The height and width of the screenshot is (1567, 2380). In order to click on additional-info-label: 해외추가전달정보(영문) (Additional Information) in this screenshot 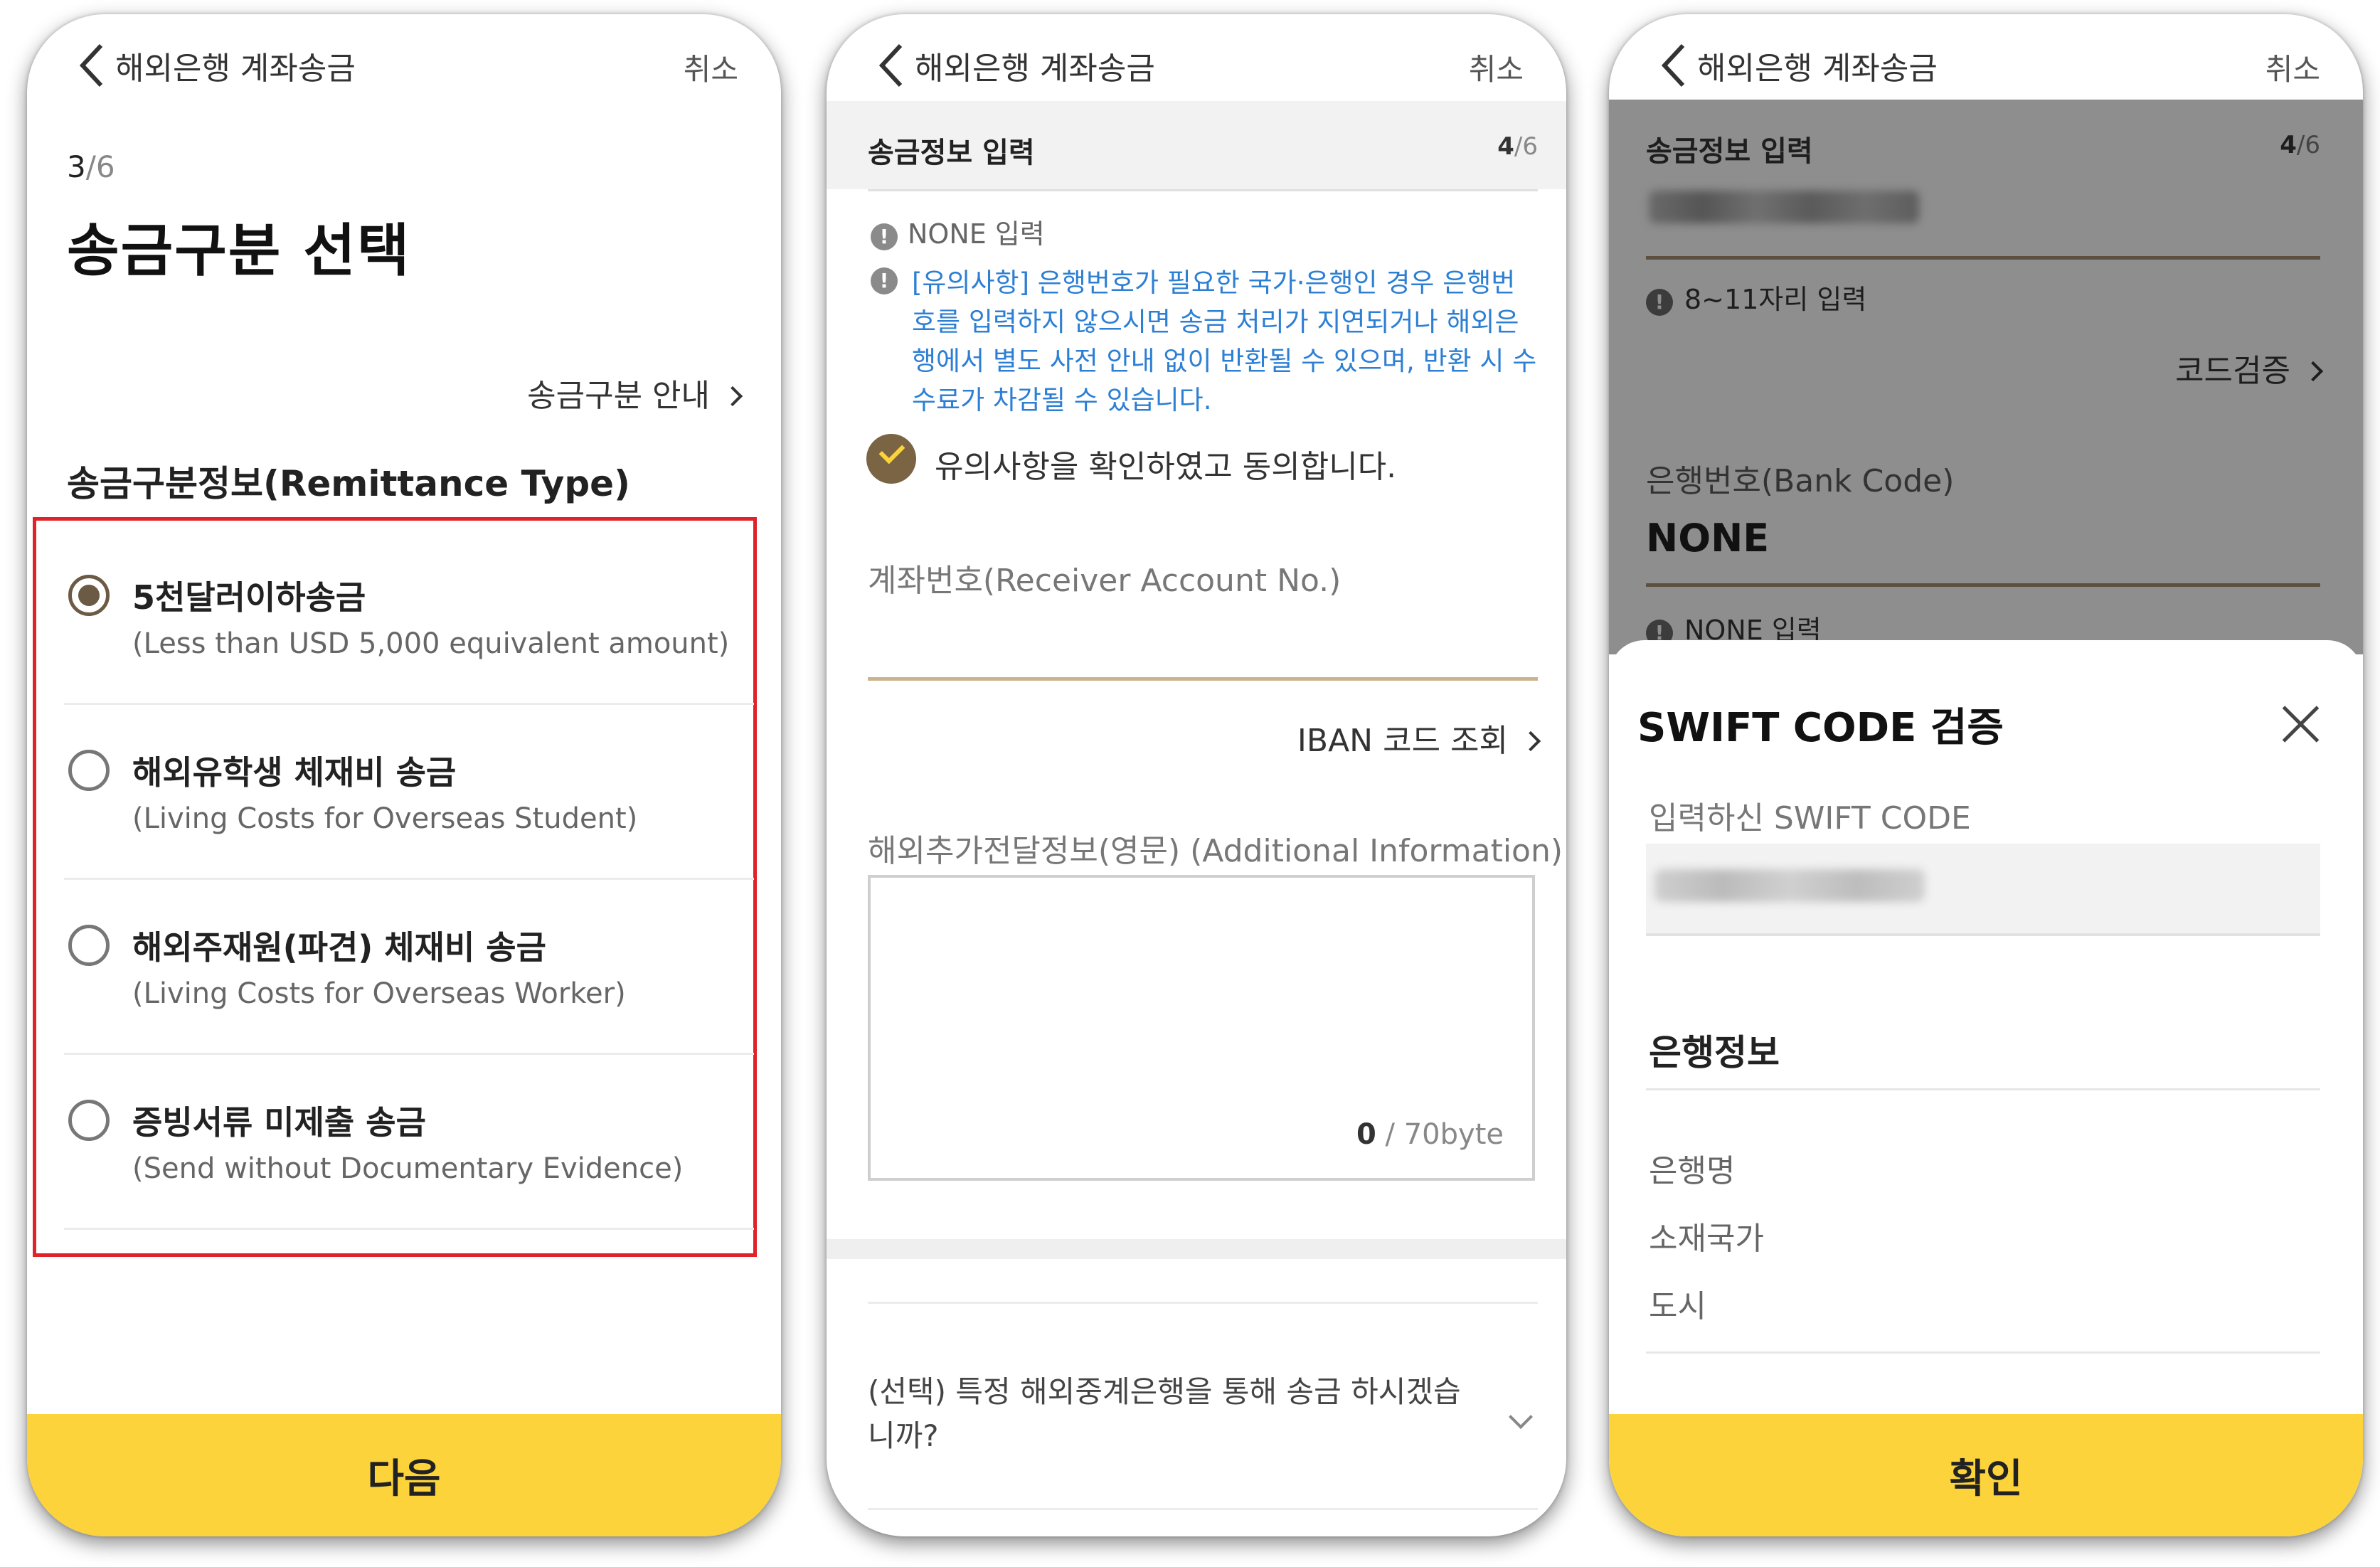, I will do `click(1215, 851)`.